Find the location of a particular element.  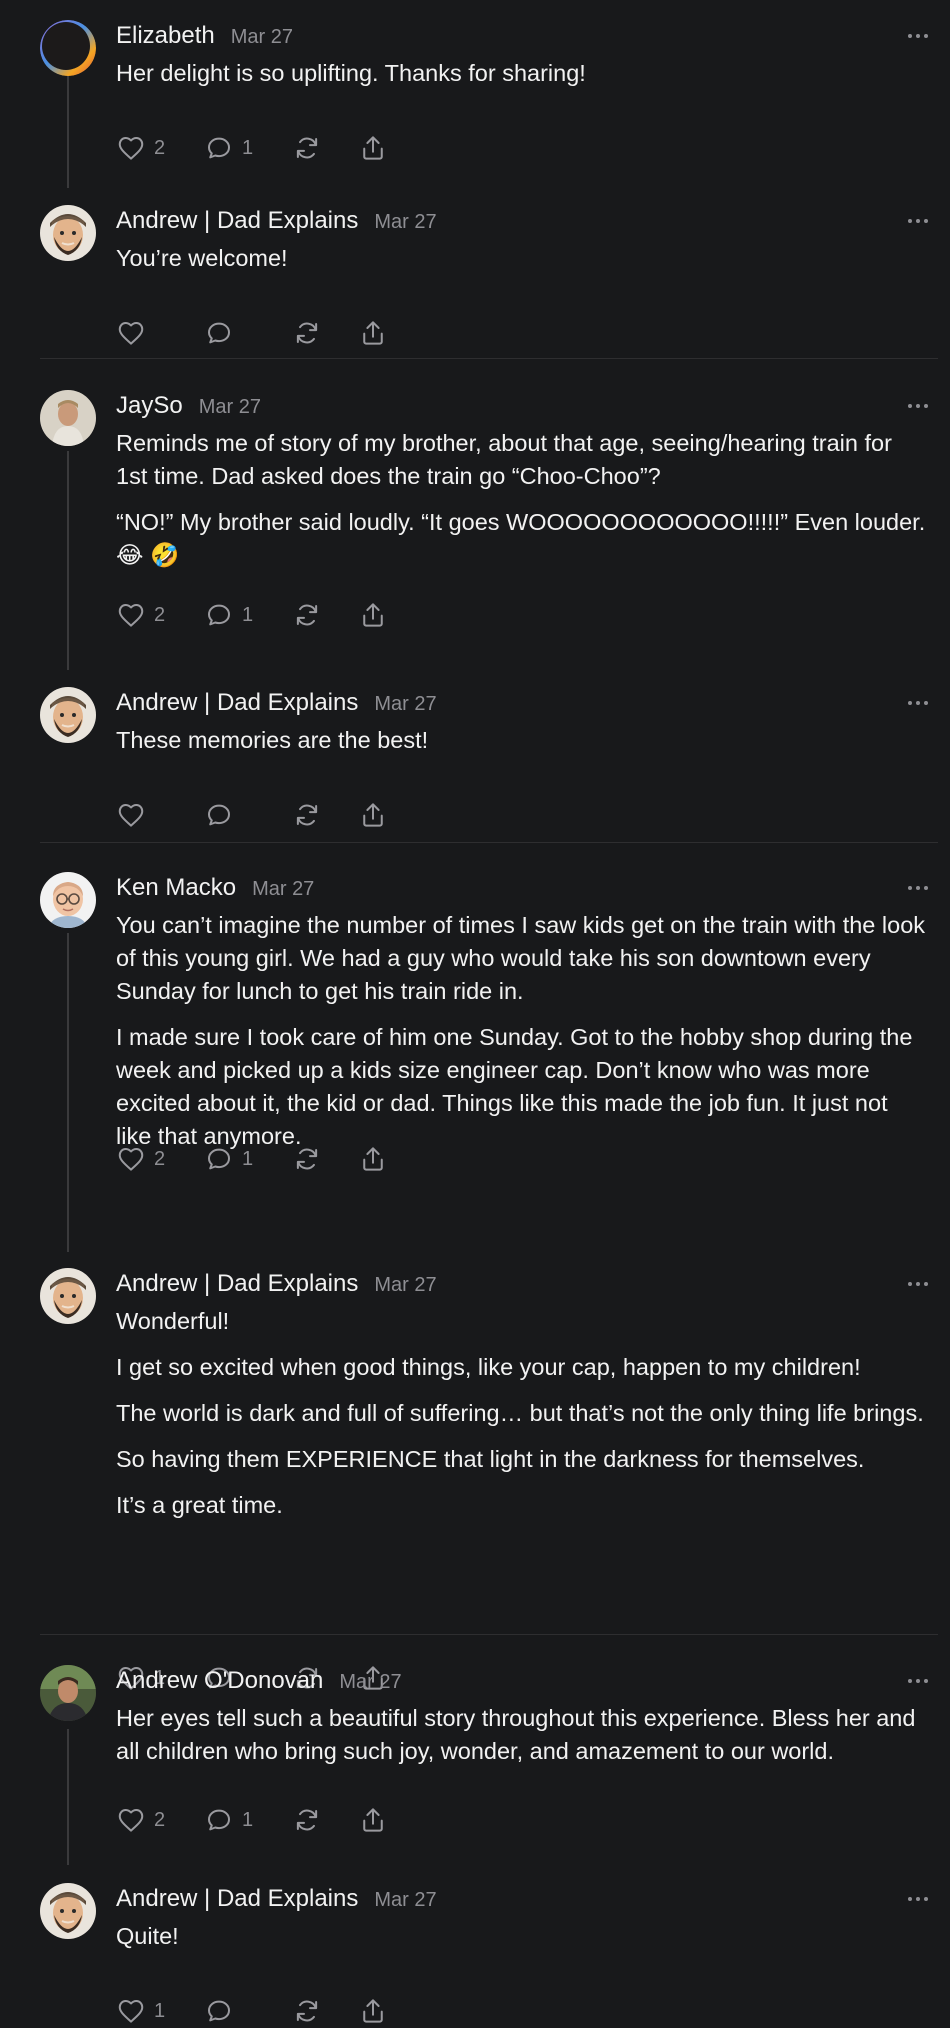

comment-header: Elizabeth Mar 27 is located at coordinates (204, 37).